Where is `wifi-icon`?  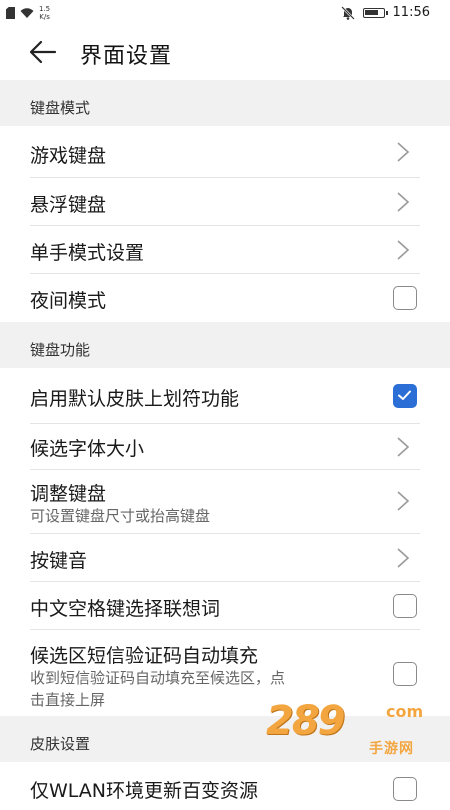 wifi-icon is located at coordinates (27, 12).